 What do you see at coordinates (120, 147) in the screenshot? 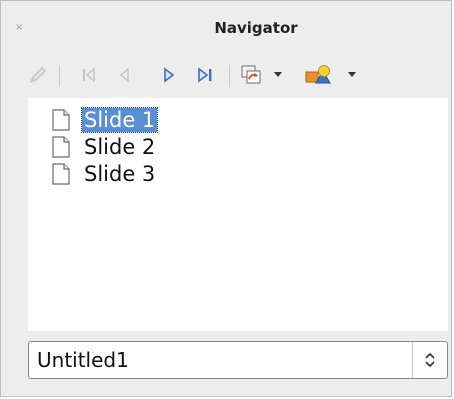
I see `tree-item-label: Slide 2` at bounding box center [120, 147].